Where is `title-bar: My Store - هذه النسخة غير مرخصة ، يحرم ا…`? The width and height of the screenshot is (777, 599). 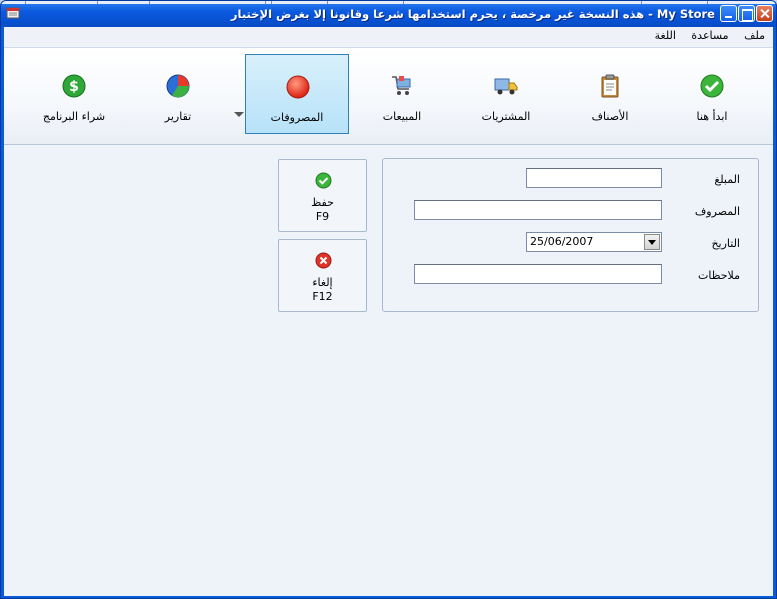 title-bar: My Store - هذه النسخة غير مرخصة ، يحرم ا… is located at coordinates (388, 14).